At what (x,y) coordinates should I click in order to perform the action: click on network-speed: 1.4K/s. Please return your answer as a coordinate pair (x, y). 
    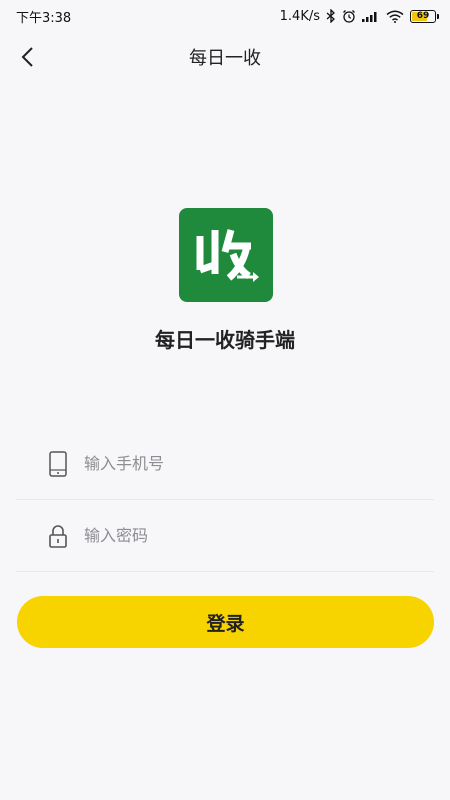
    Looking at the image, I should click on (299, 16).